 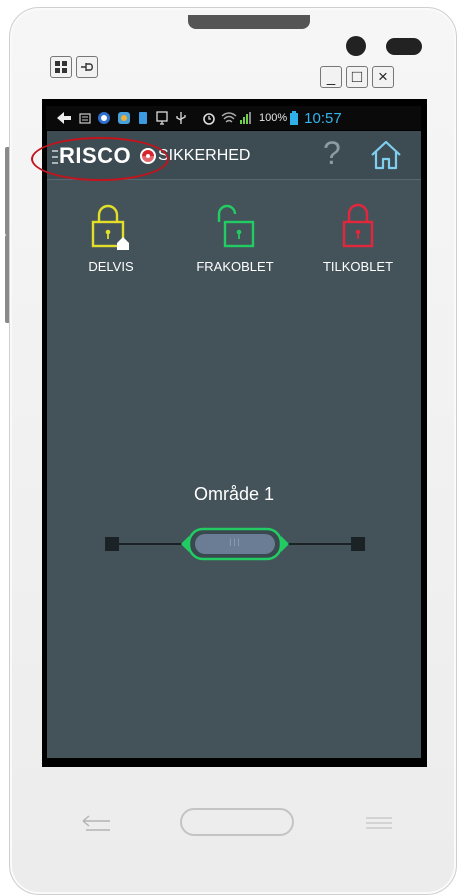 I want to click on back-arrow-icon, so click(x=64, y=118).